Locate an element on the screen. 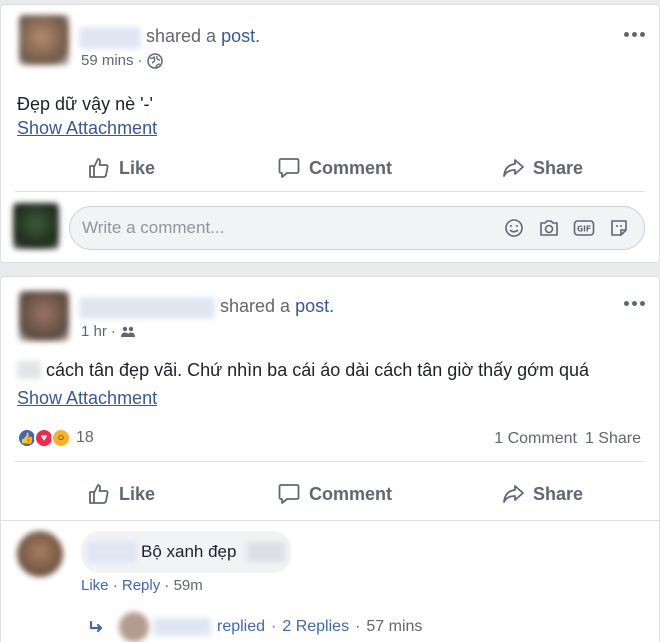  commenter-name is located at coordinates (112, 552).